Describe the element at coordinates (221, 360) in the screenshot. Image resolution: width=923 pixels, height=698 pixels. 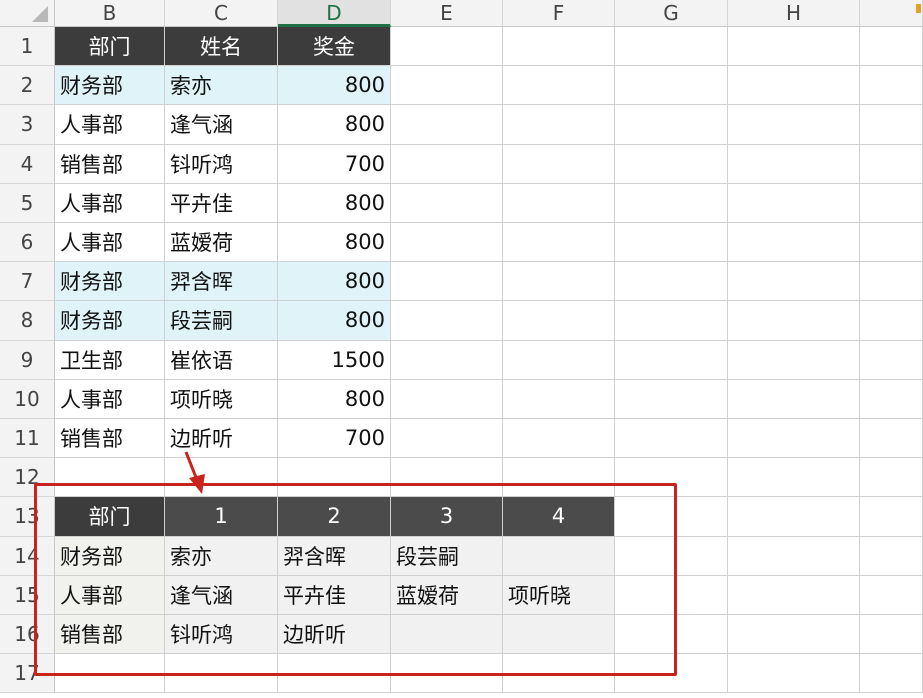
I see `source-data-cell: 崔依语` at that location.